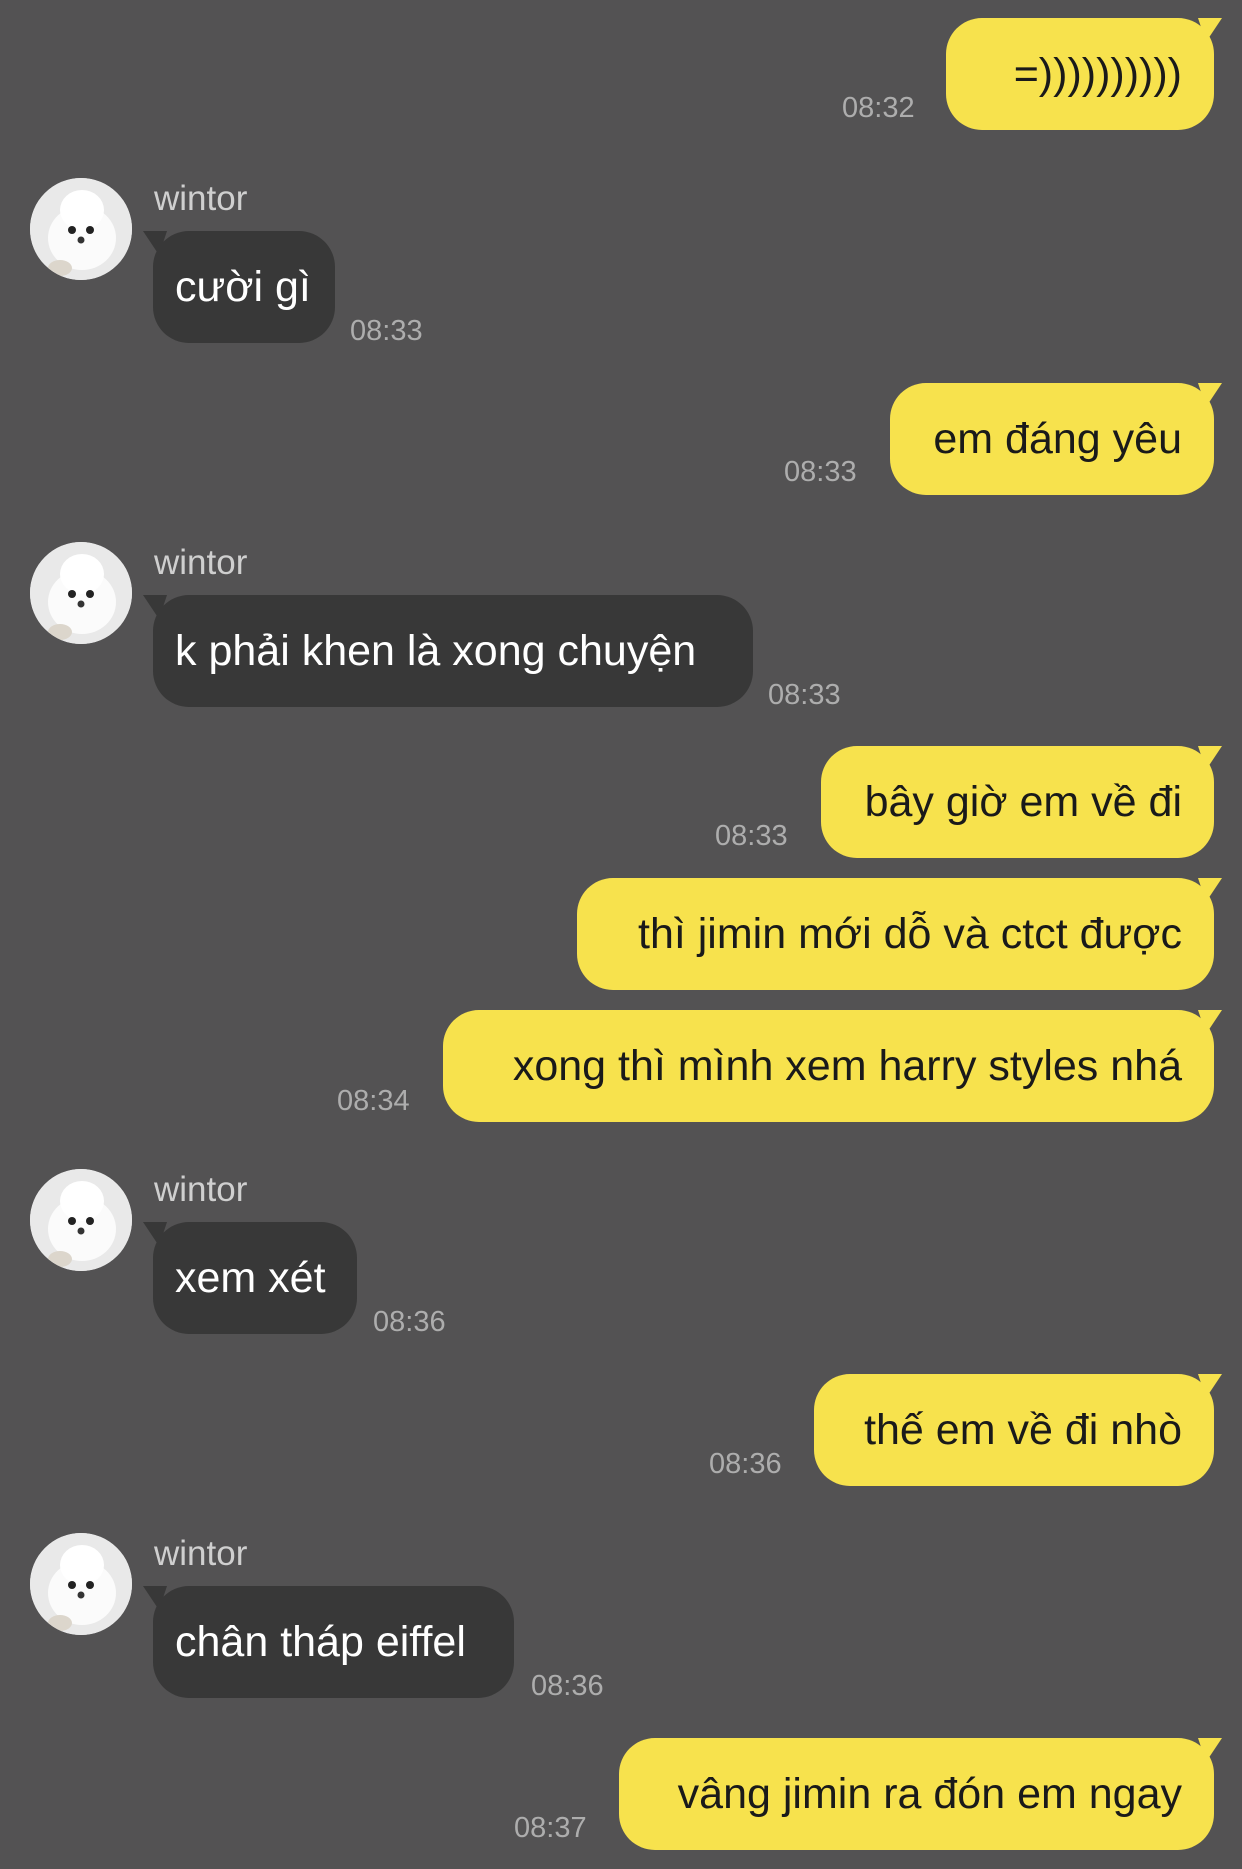 The height and width of the screenshot is (1869, 1242). What do you see at coordinates (929, 1794) in the screenshot?
I see `message-text: vâng jimin ra đón em ngay` at bounding box center [929, 1794].